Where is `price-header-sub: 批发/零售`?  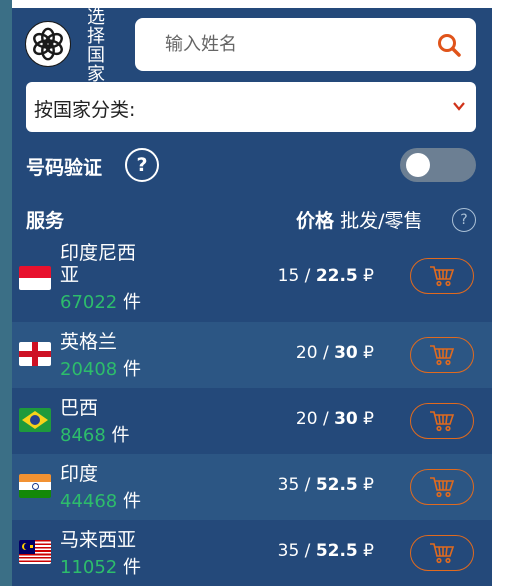 price-header-sub: 批发/零售 is located at coordinates (381, 221).